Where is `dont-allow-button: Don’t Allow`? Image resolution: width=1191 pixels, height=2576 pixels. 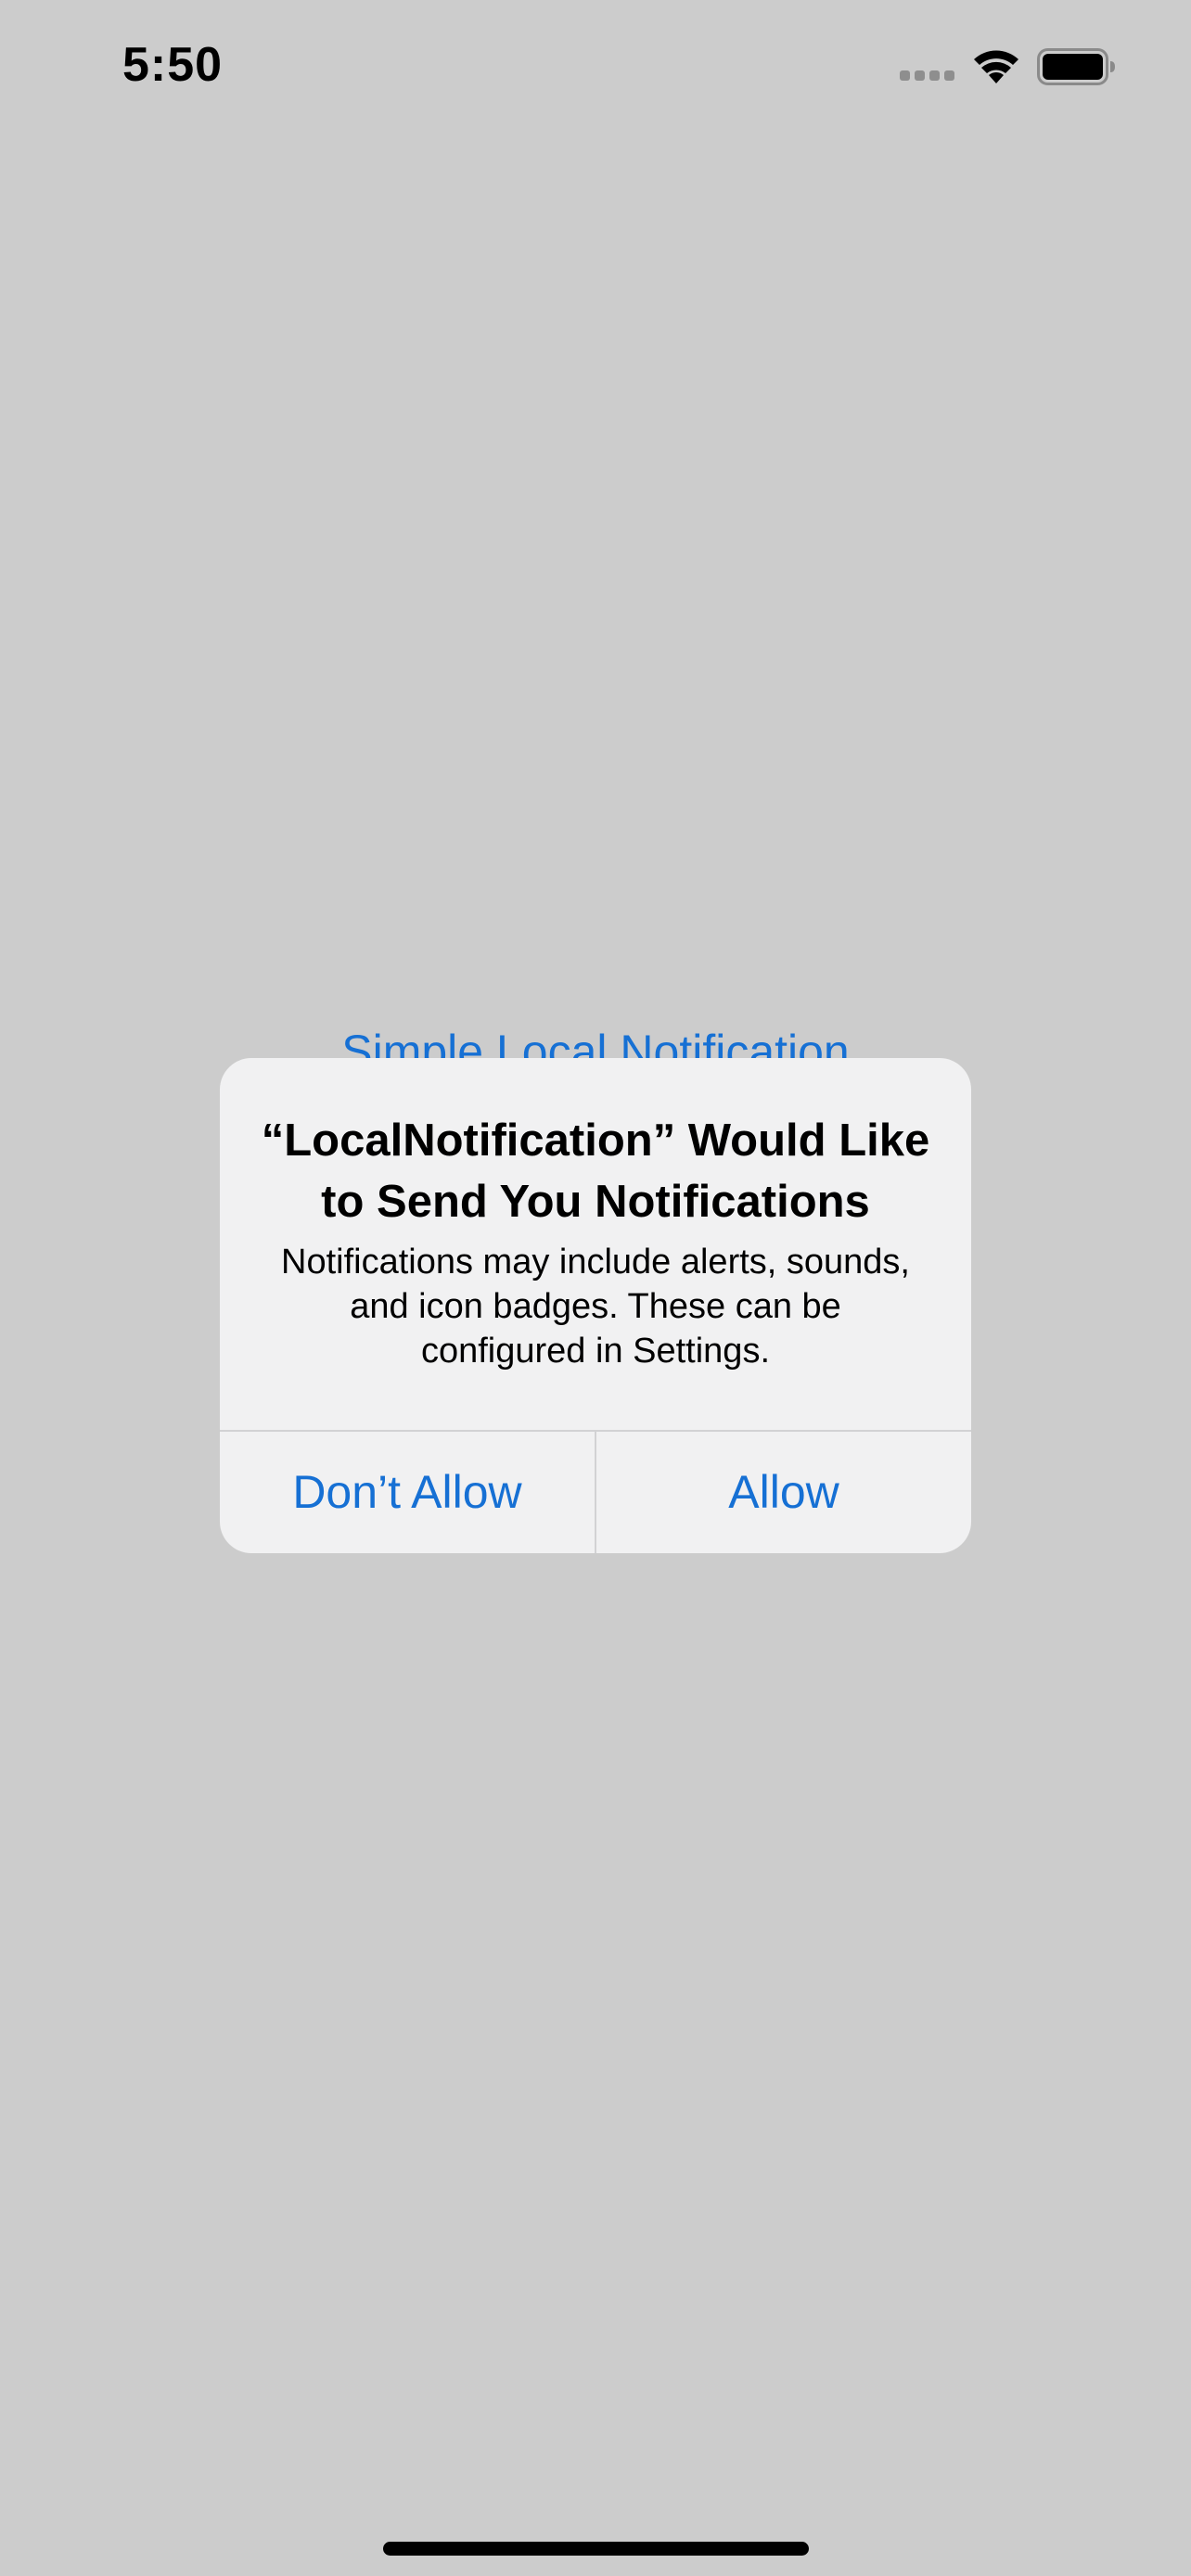 dont-allow-button: Don’t Allow is located at coordinates (407, 1492).